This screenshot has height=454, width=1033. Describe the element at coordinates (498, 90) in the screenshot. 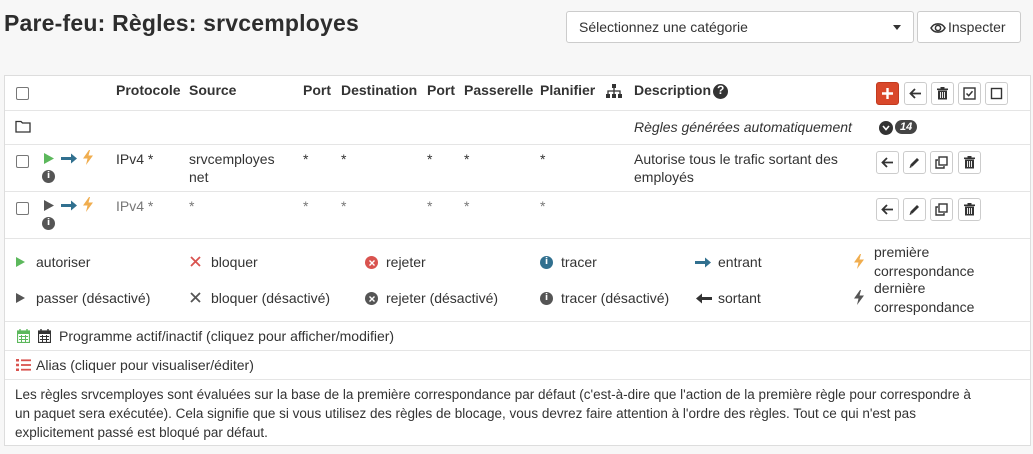

I see `col-gateway: Passerelle` at that location.